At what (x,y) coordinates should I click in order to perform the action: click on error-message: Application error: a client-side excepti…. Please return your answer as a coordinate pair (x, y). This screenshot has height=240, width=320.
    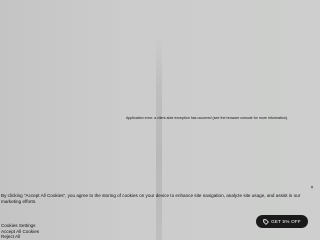
    Looking at the image, I should click on (207, 118).